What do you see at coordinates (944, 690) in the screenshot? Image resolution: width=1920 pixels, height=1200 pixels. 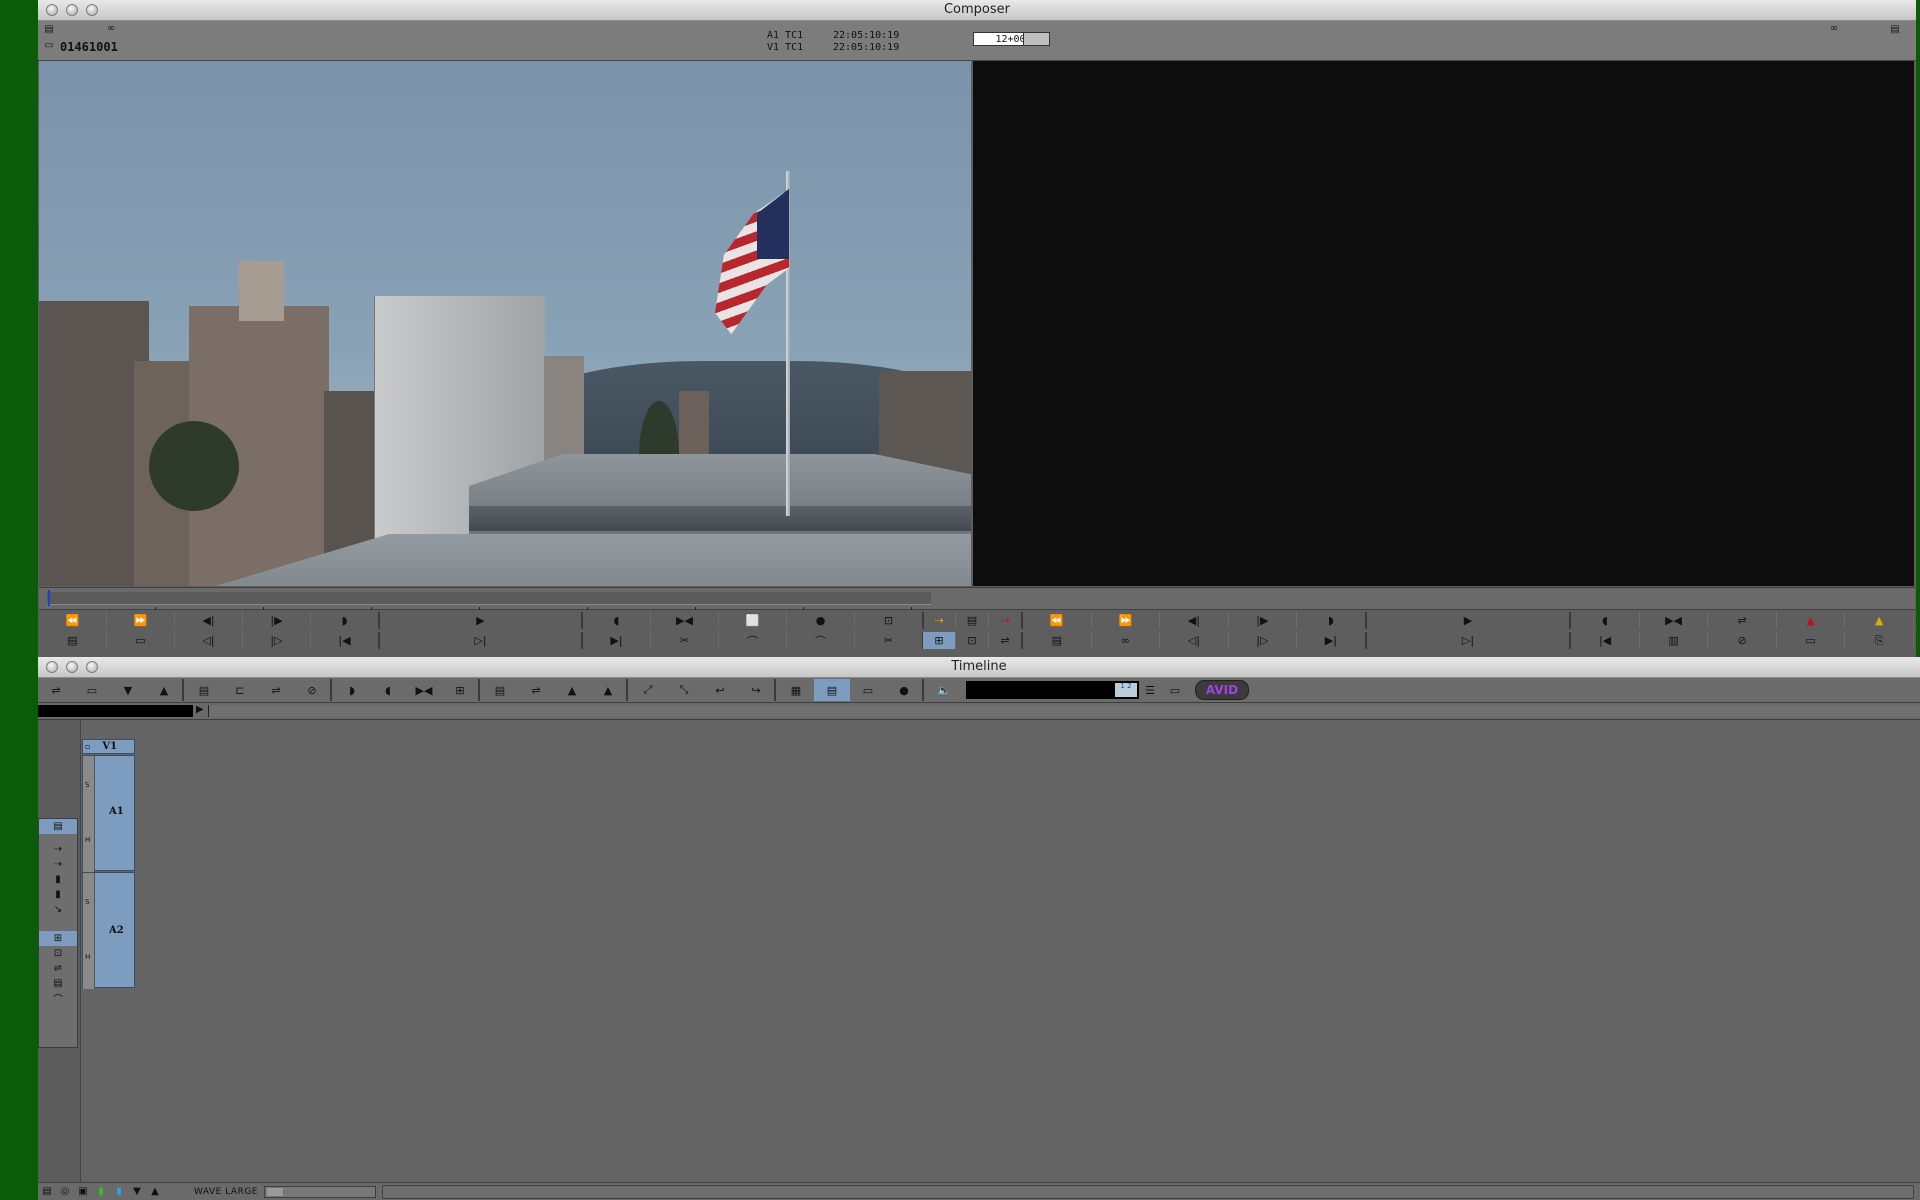 I see `speaker-icon: 🔈` at bounding box center [944, 690].